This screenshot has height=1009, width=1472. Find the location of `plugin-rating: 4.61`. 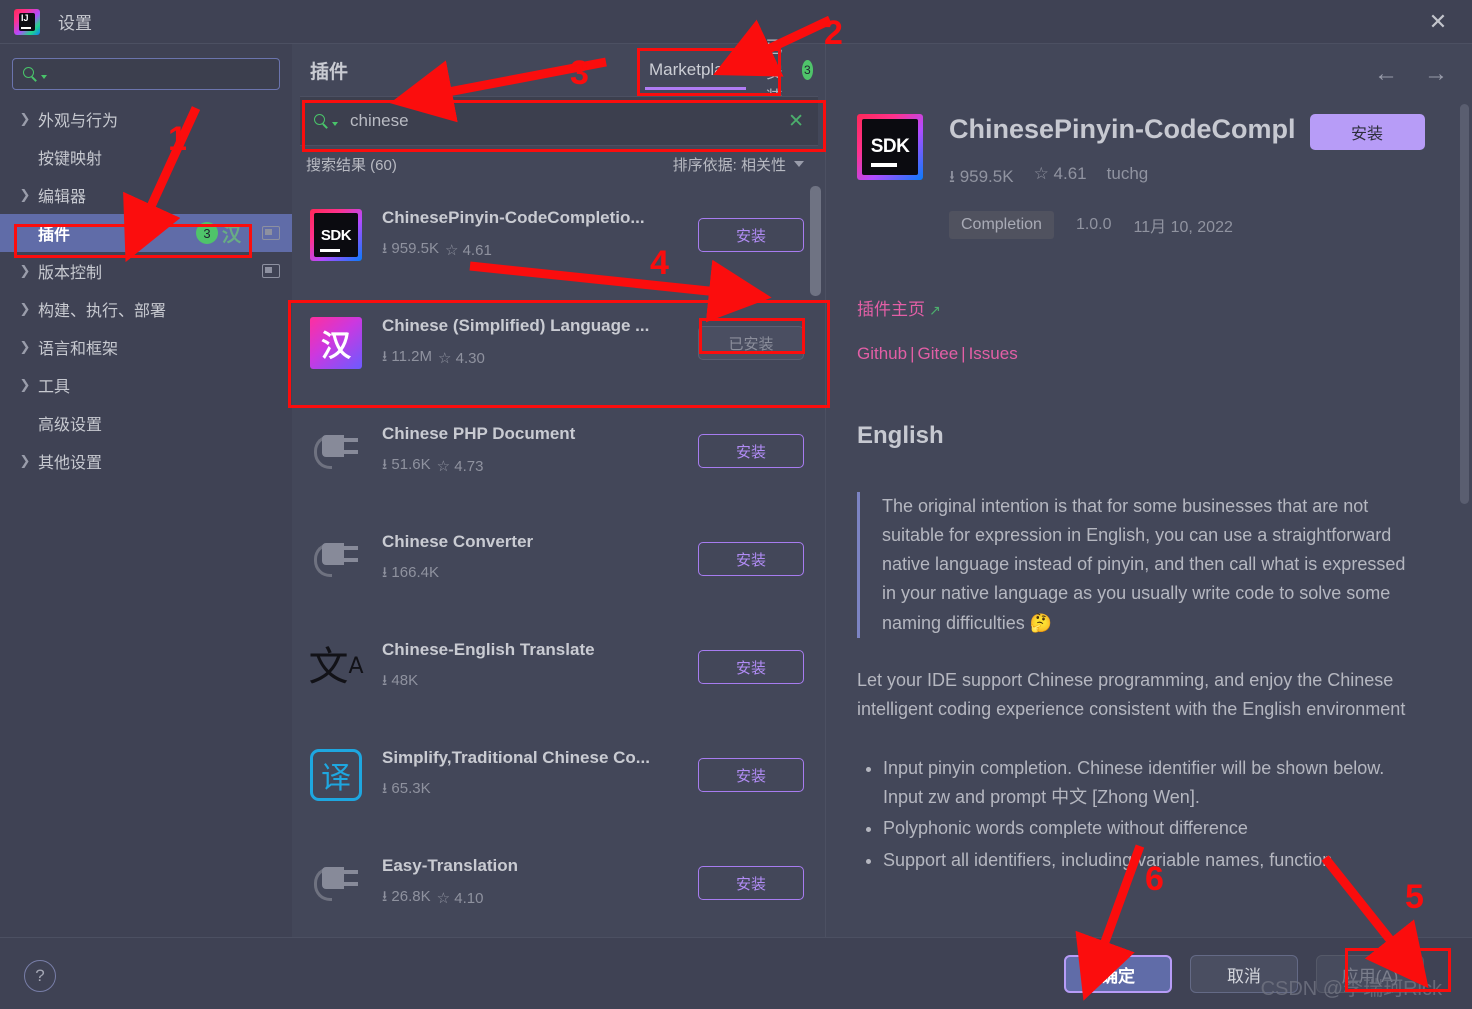

plugin-rating: 4.61 is located at coordinates (468, 250).